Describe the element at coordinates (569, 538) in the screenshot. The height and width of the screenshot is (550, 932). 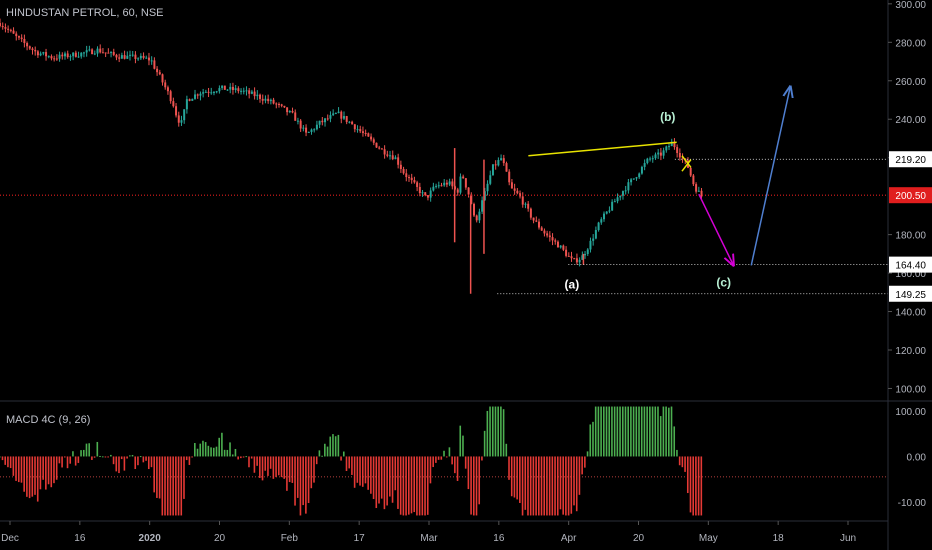
I see `time-tick-label: Apr` at that location.